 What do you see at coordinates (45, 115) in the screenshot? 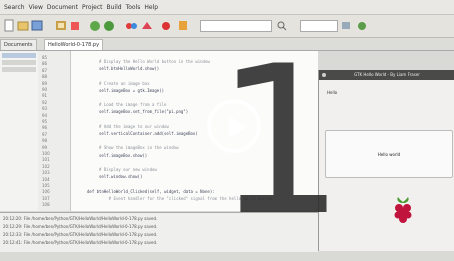
I see `line-number: 94` at bounding box center [45, 115].